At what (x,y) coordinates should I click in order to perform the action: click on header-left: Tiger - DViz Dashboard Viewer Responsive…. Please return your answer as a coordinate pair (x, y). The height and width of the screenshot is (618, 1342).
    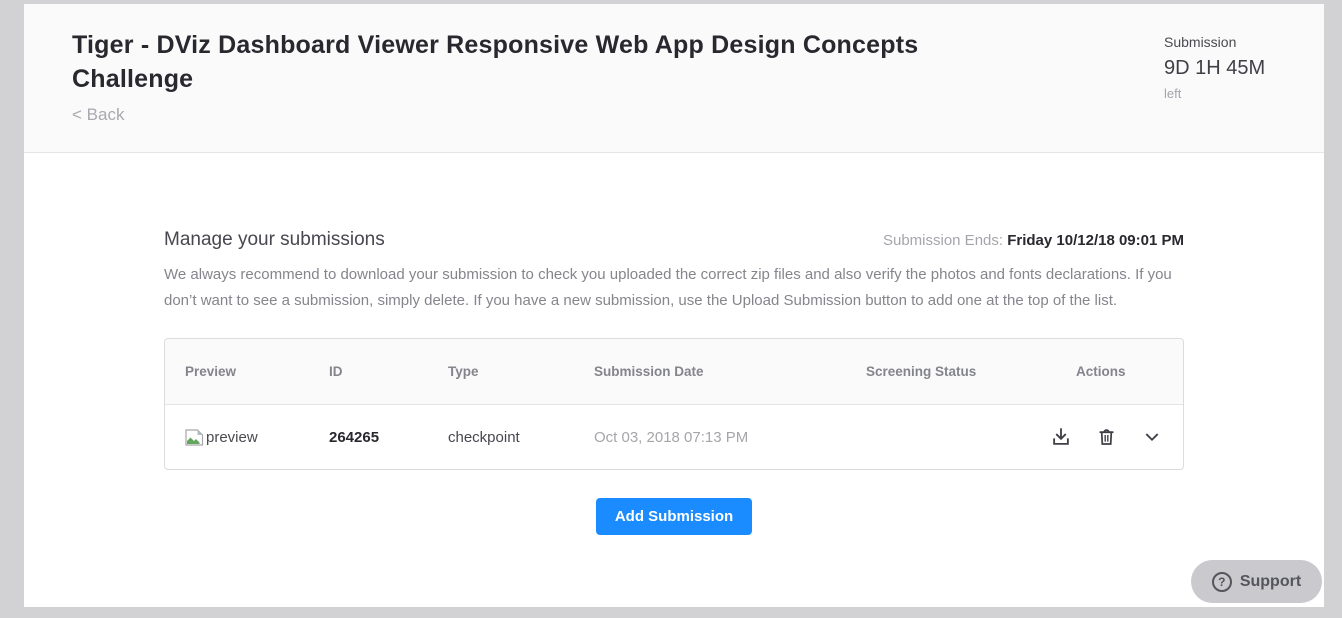
    Looking at the image, I should click on (527, 90).